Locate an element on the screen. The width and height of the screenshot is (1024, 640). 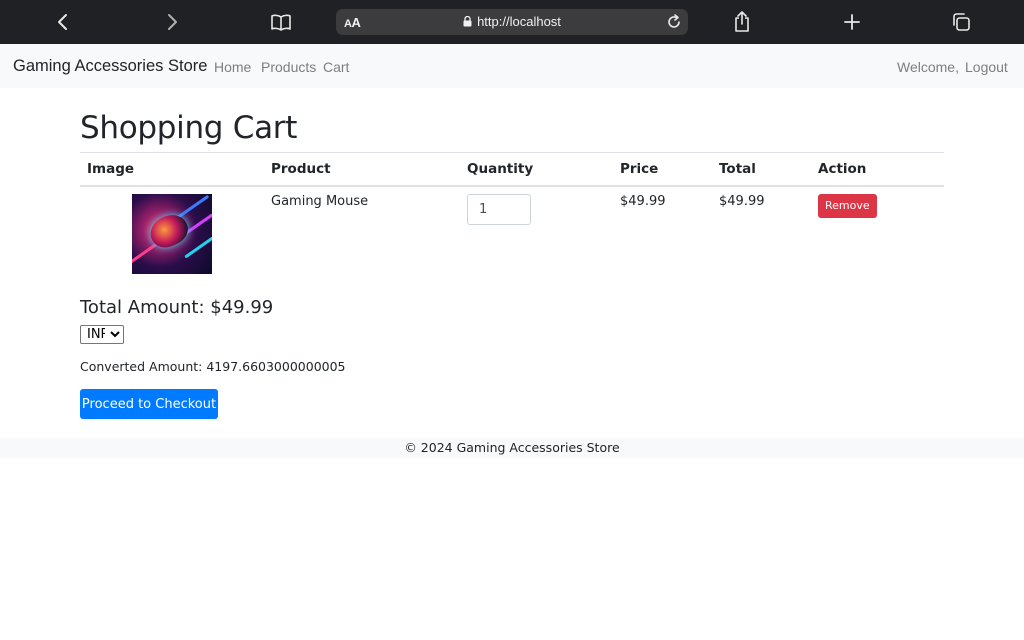
forward-button is located at coordinates (172, 22).